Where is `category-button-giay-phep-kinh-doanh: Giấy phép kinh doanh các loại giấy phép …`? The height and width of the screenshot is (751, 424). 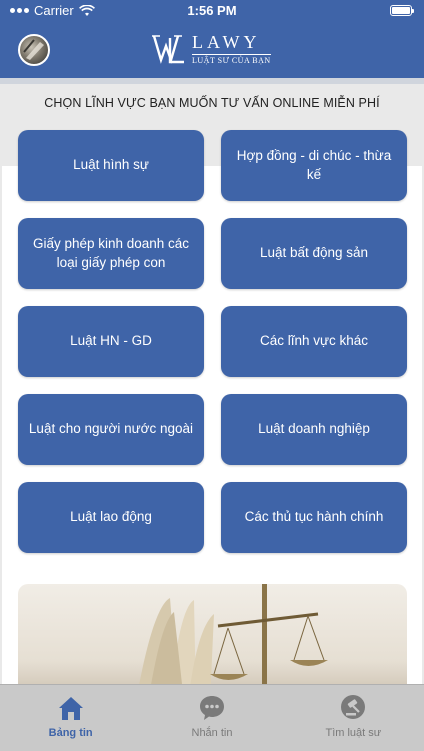
category-button-giay-phep-kinh-doanh: Giấy phép kinh doanh các loại giấy phép … is located at coordinates (111, 253).